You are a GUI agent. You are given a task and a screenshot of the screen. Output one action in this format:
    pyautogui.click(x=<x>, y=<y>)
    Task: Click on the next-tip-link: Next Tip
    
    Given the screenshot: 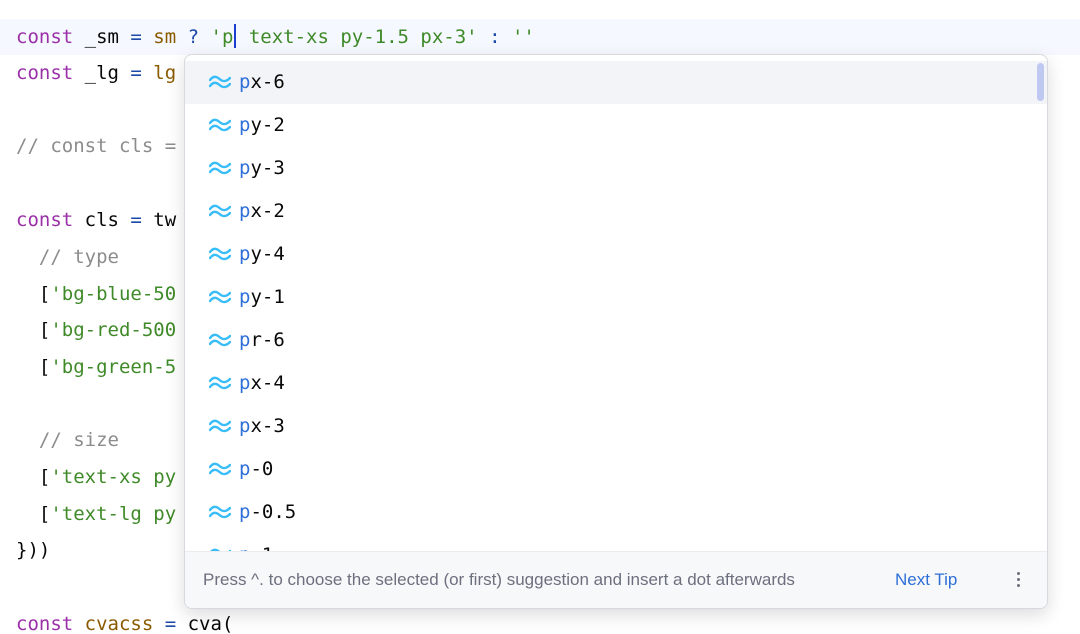 What is the action you would take?
    pyautogui.click(x=926, y=580)
    